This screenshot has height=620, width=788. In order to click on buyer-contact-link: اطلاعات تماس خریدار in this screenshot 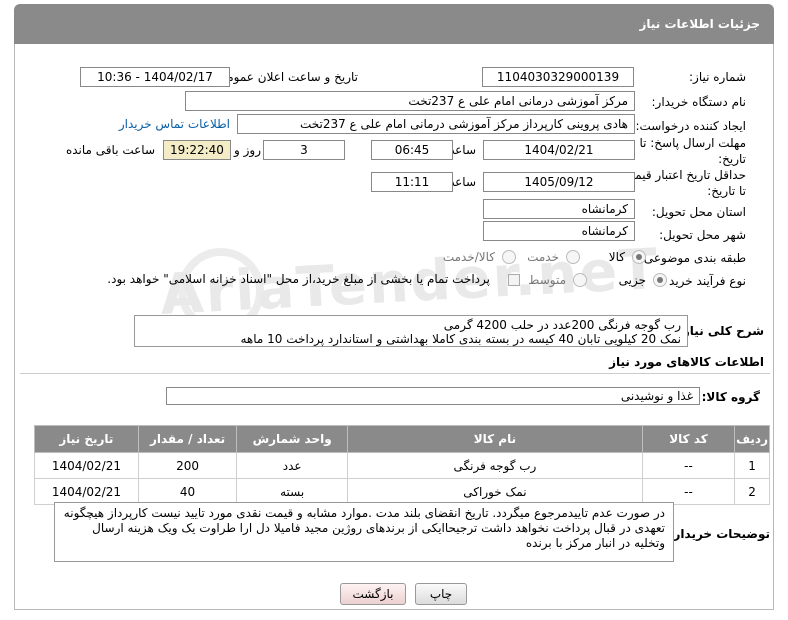, I will do `click(174, 124)`.